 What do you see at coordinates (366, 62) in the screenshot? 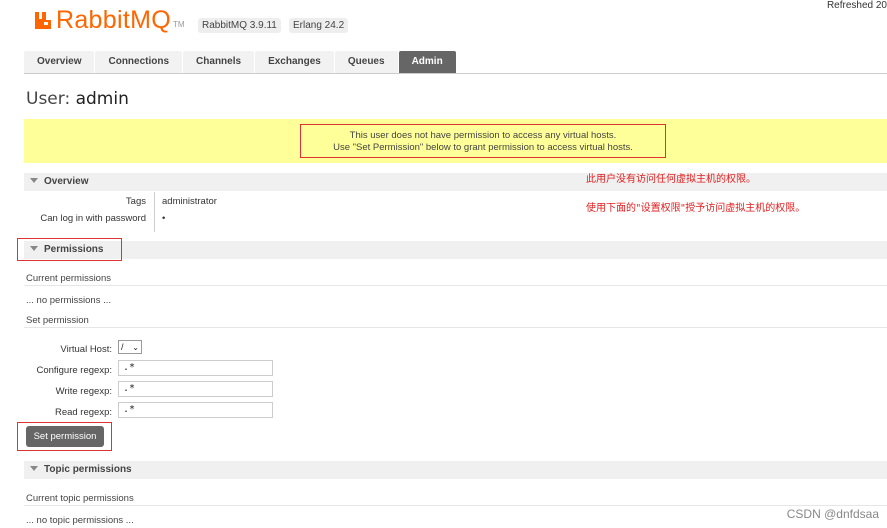
I see `tab-queues: Queues` at bounding box center [366, 62].